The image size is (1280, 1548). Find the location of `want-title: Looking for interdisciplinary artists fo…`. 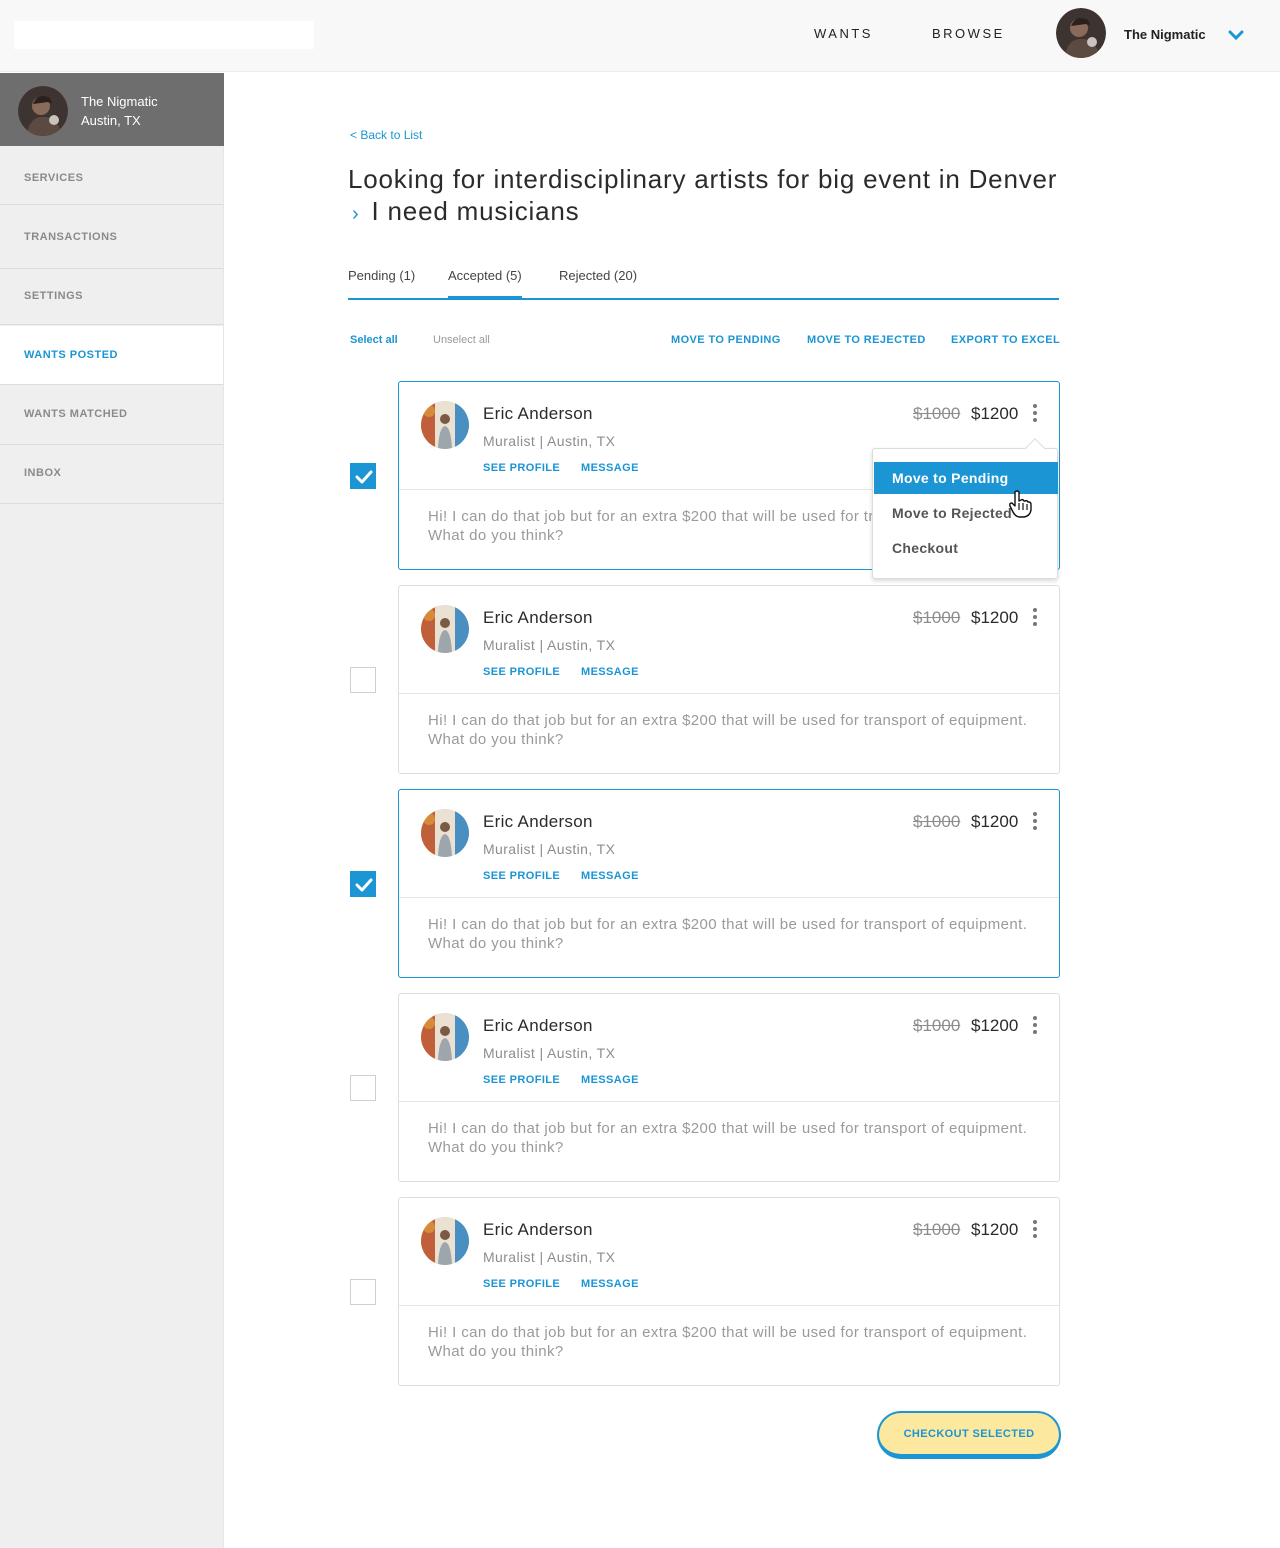

want-title: Looking for interdisciplinary artists fo… is located at coordinates (702, 179).